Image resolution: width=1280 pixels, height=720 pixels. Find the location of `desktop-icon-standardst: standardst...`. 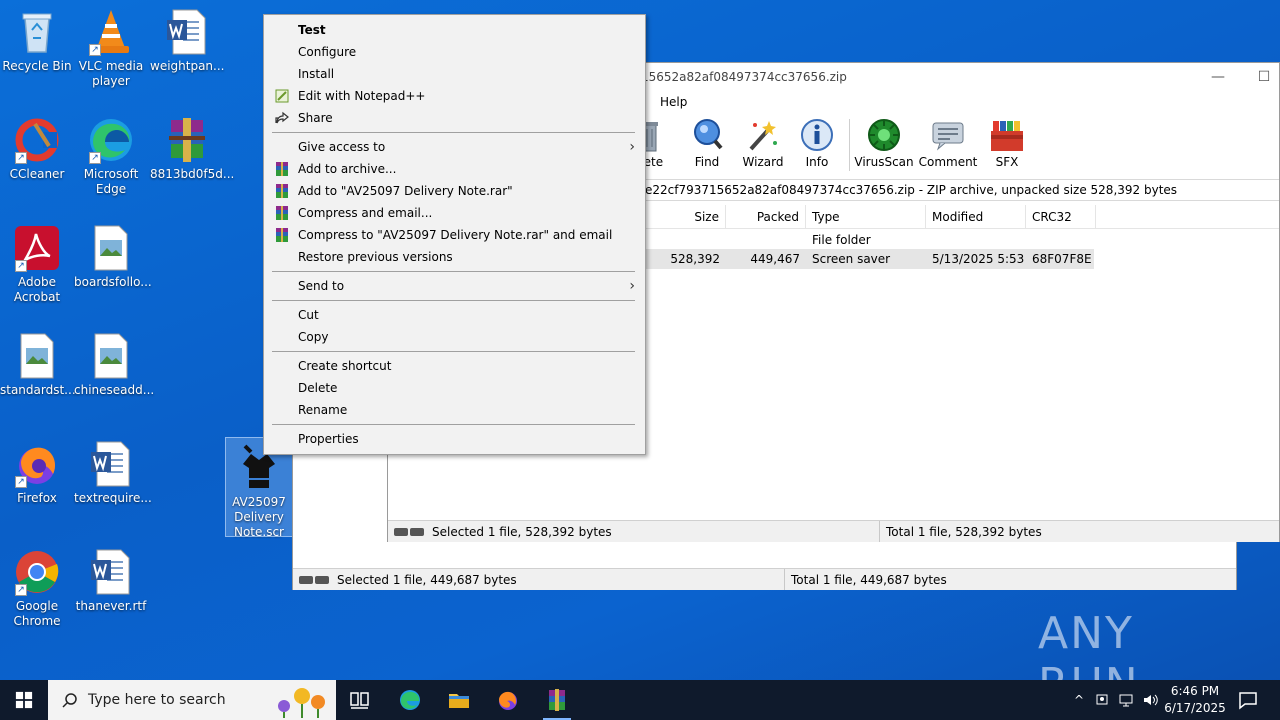

desktop-icon-standardst: standardst... is located at coordinates (38, 365).